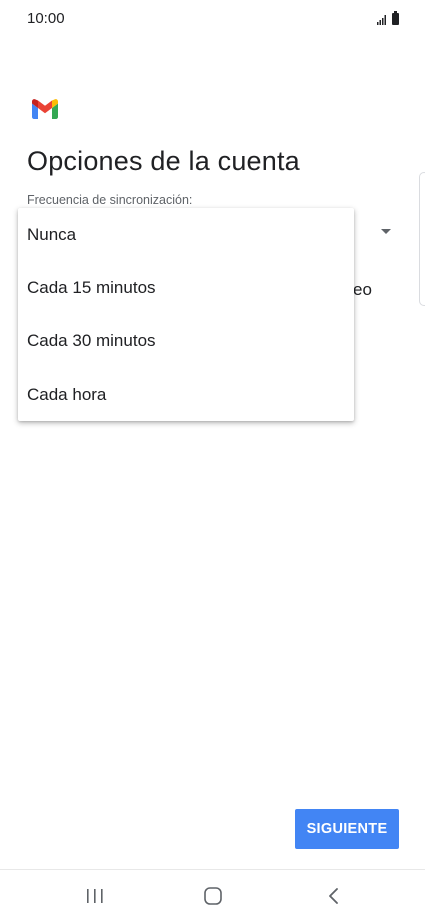 This screenshot has width=425, height=922. What do you see at coordinates (362, 289) in the screenshot?
I see `partially-hidden-text: eo` at bounding box center [362, 289].